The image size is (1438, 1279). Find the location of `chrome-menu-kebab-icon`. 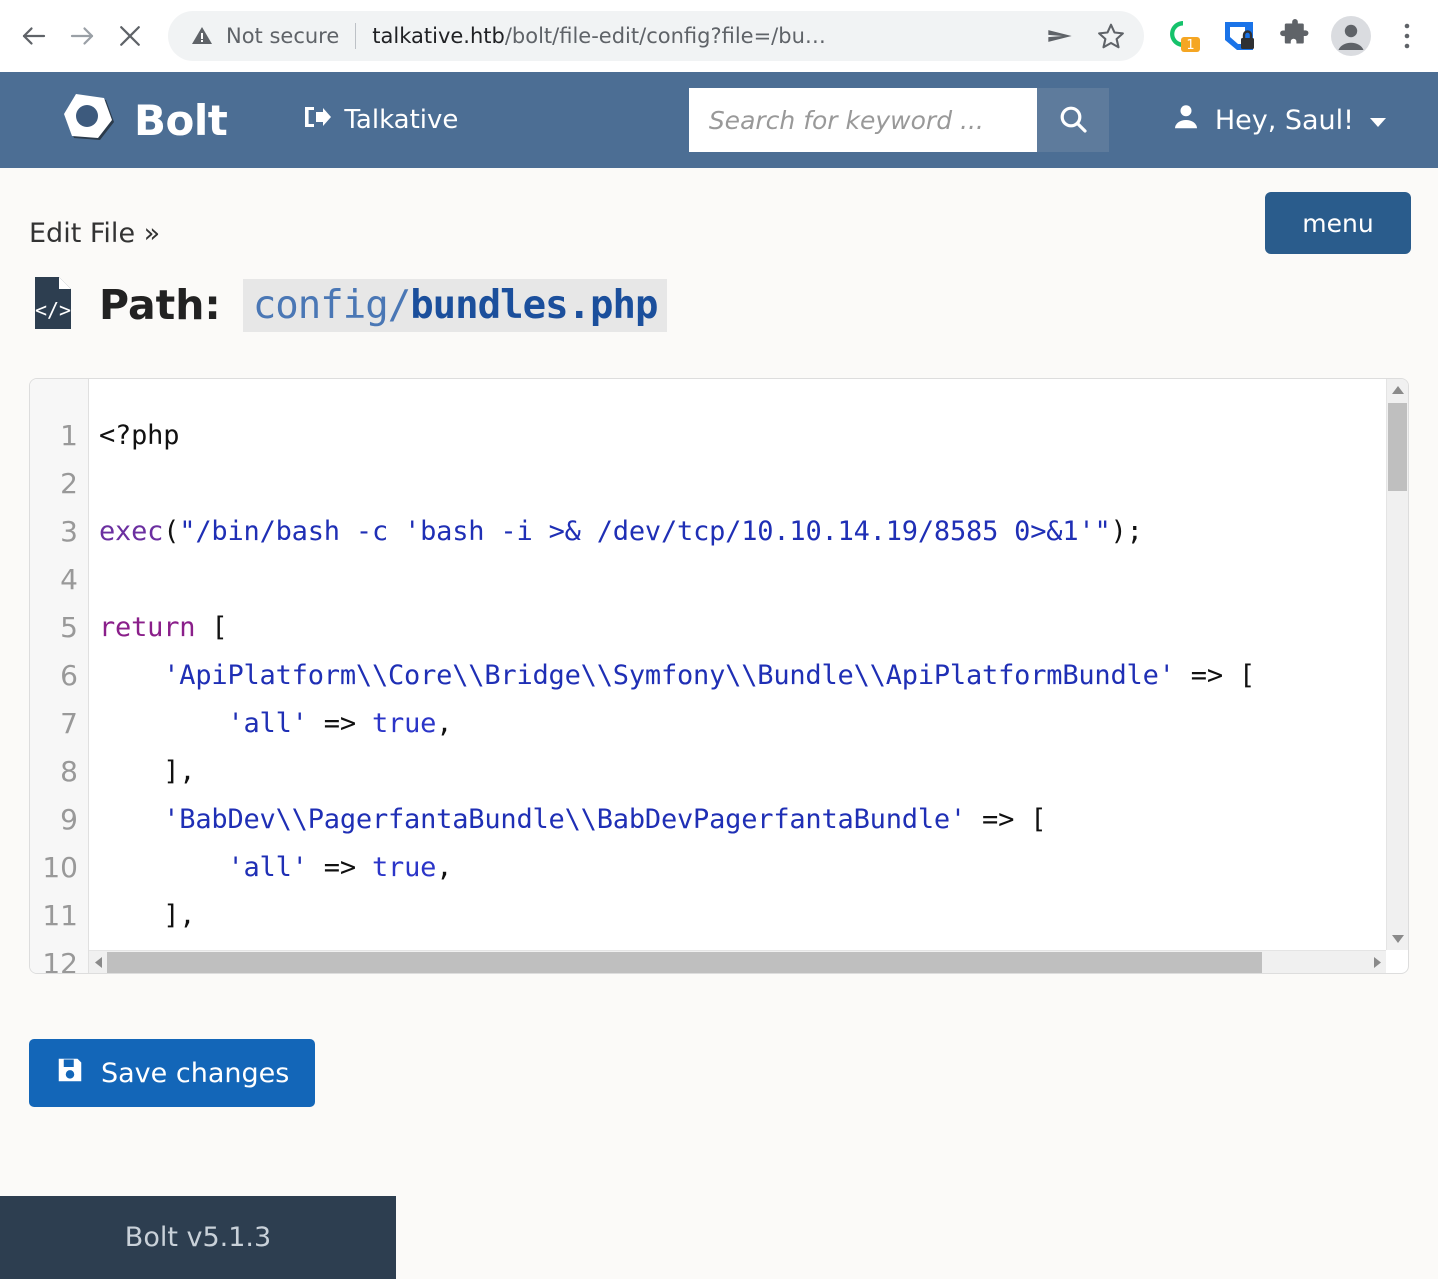

chrome-menu-kebab-icon is located at coordinates (1407, 36).